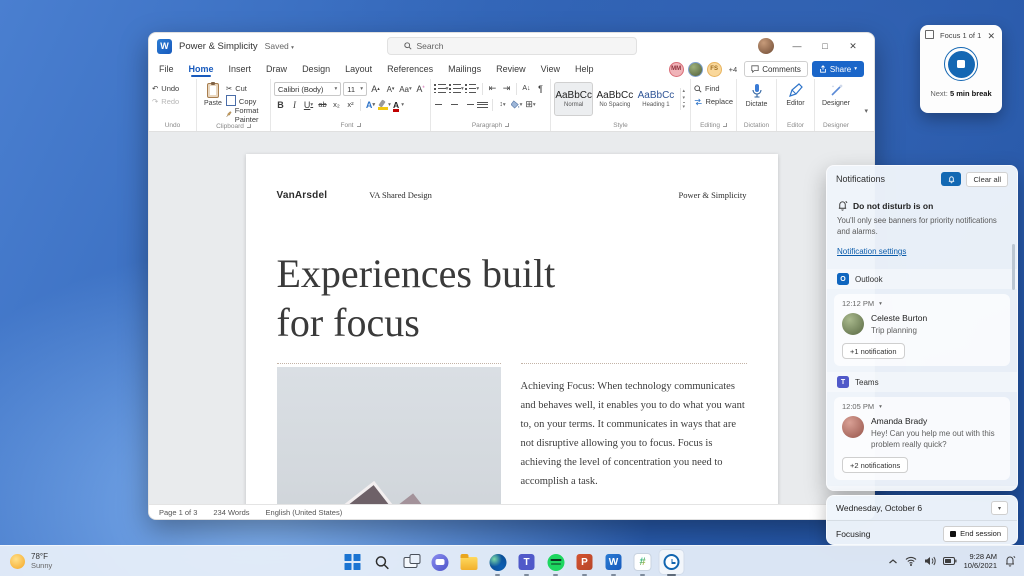 This screenshot has width=1024, height=576. What do you see at coordinates (873, 351) in the screenshot?
I see `more-notifications-chip: +1 notification` at bounding box center [873, 351].